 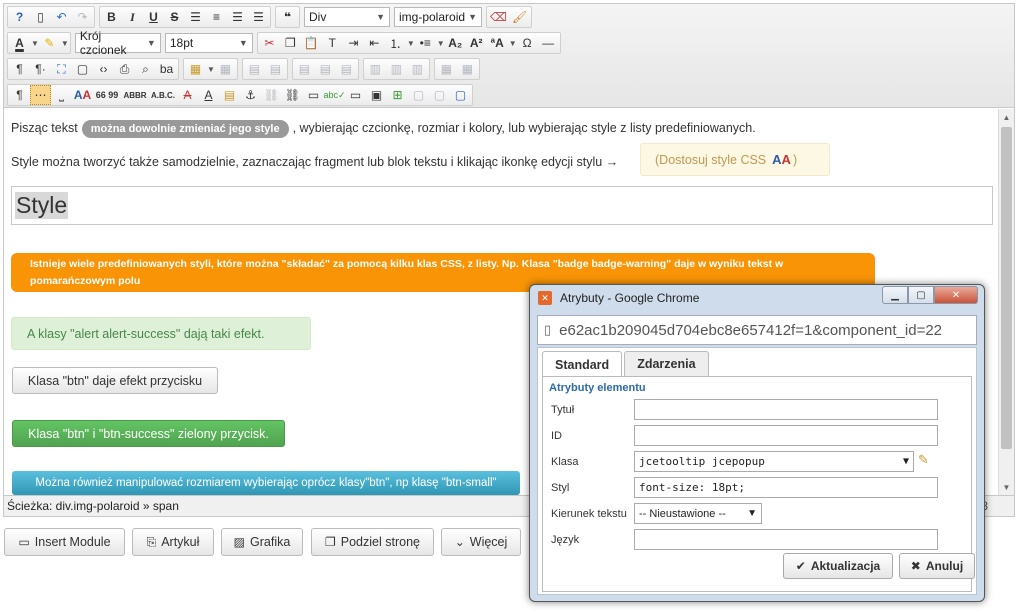 I want to click on font-color-icon: A, so click(x=19, y=43).